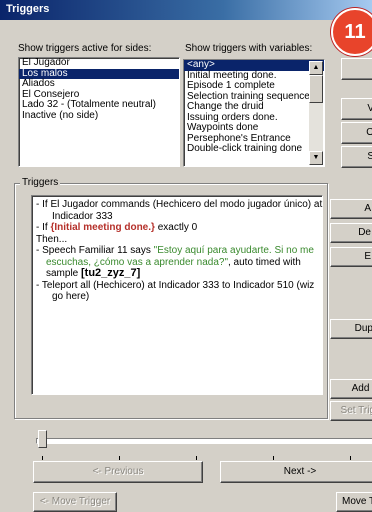  What do you see at coordinates (64, 273) in the screenshot?
I see `action-1-sample-prefix: sample` at bounding box center [64, 273].